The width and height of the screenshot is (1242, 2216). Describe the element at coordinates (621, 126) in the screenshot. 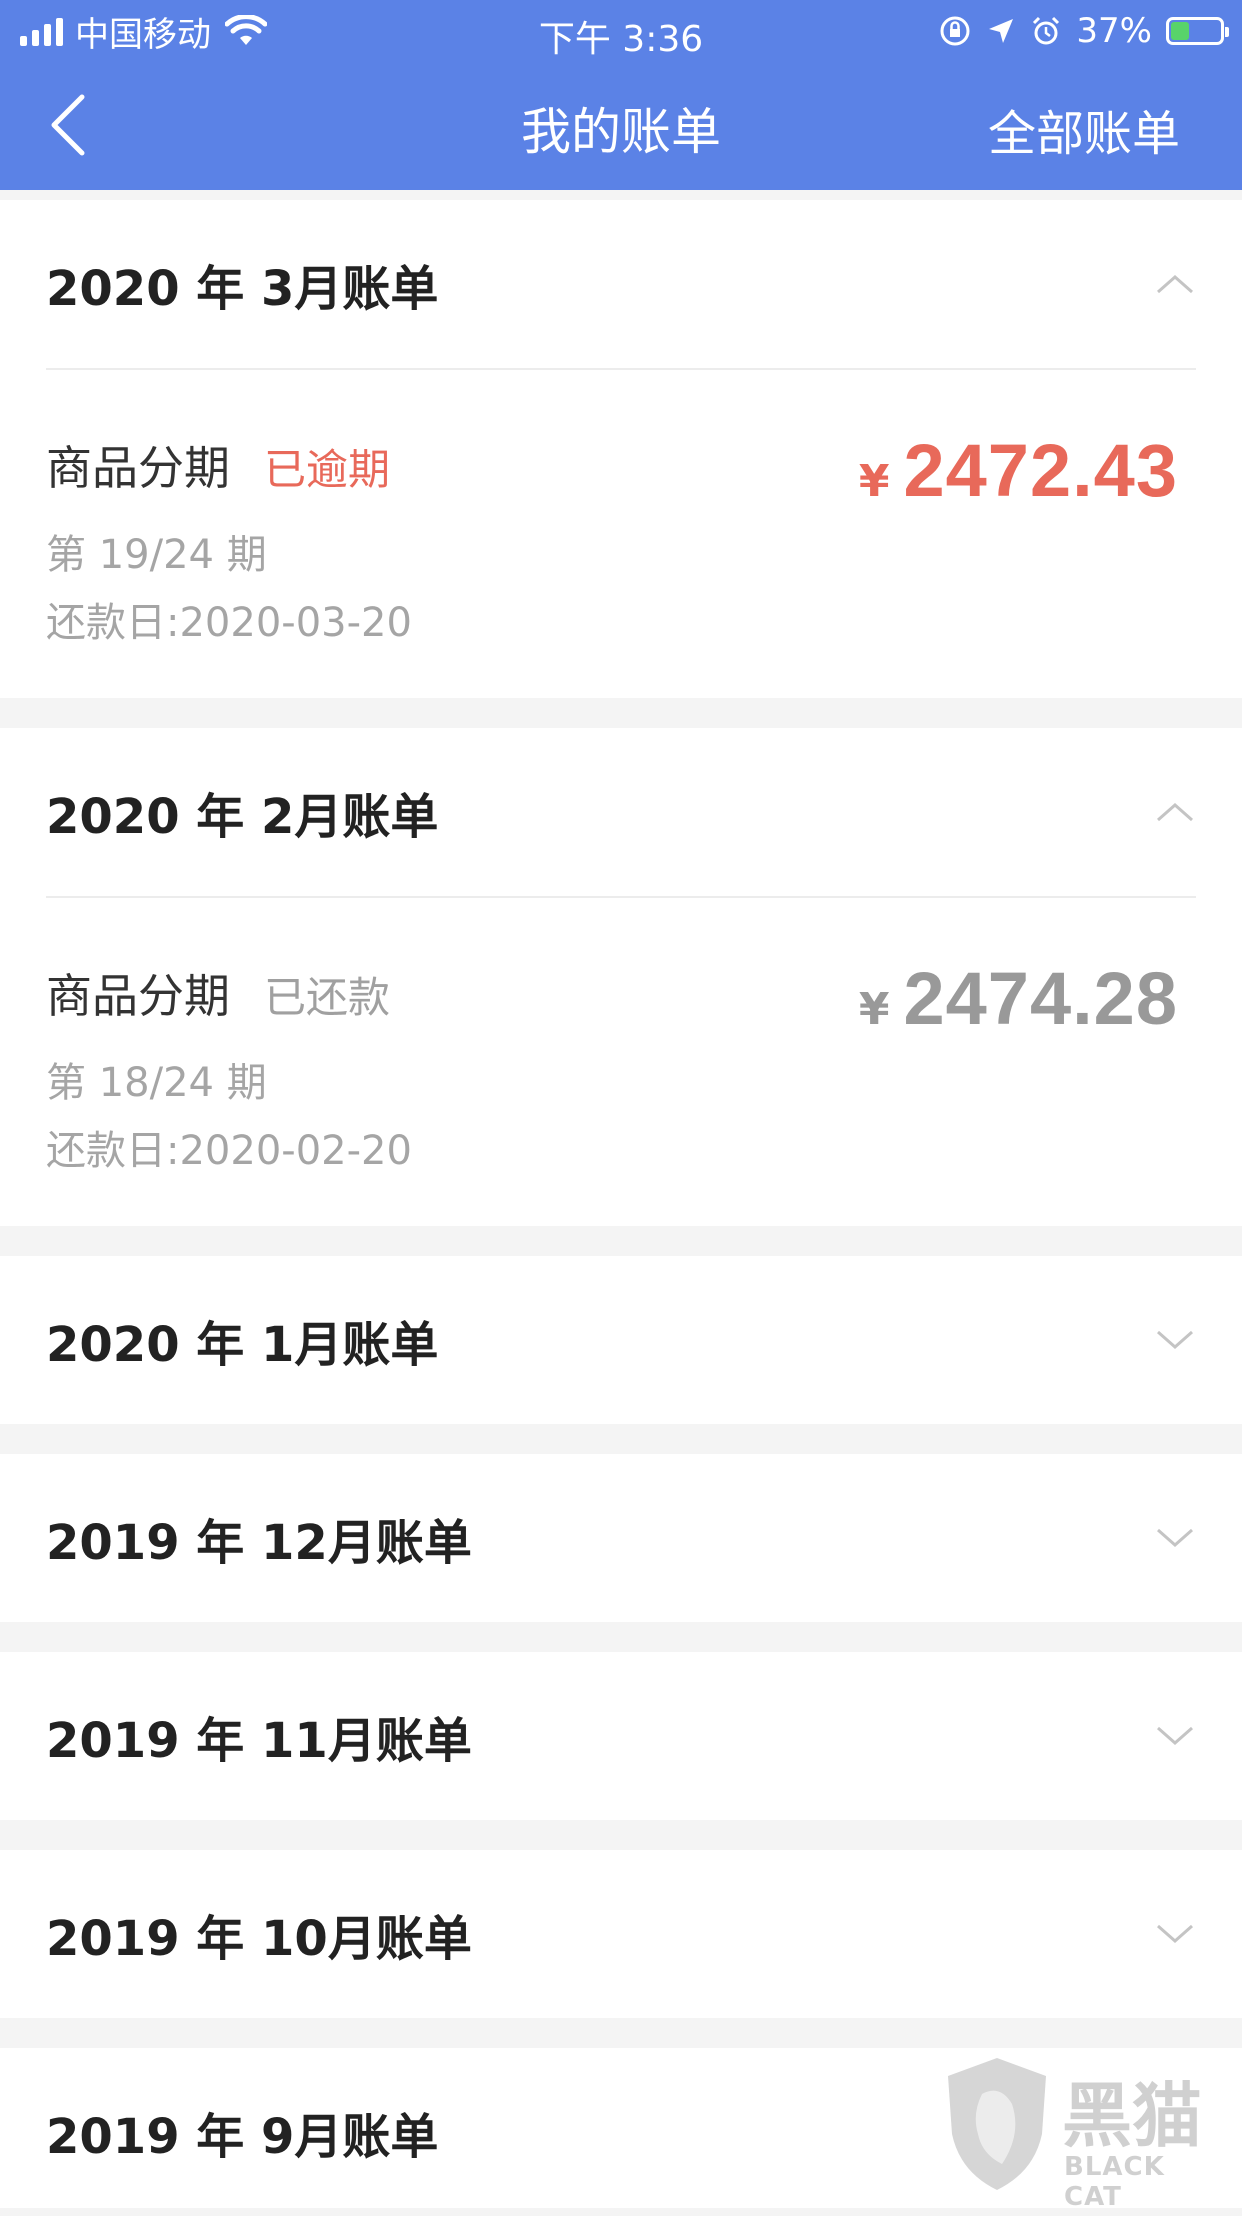

I see `nav-bar: 我的账单 全部账单` at that location.